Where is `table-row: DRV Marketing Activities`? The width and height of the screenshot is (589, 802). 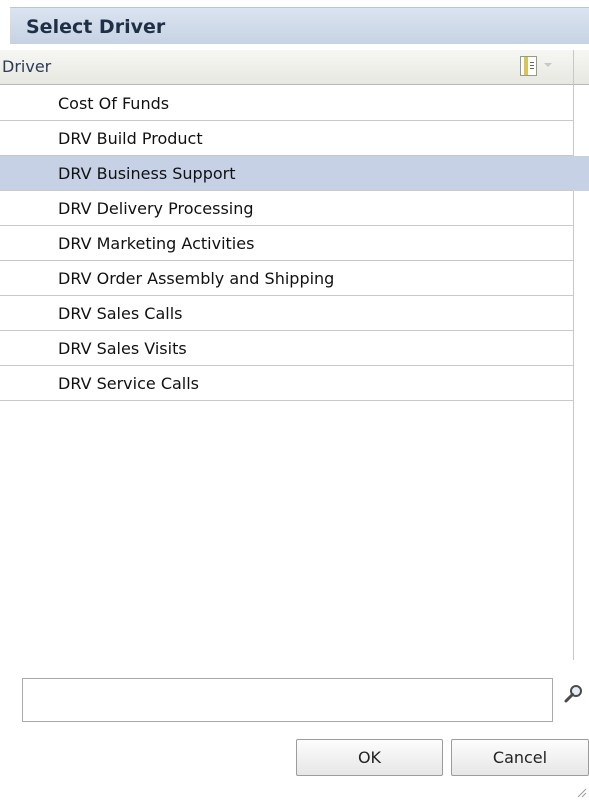
table-row: DRV Marketing Activities is located at coordinates (286, 243).